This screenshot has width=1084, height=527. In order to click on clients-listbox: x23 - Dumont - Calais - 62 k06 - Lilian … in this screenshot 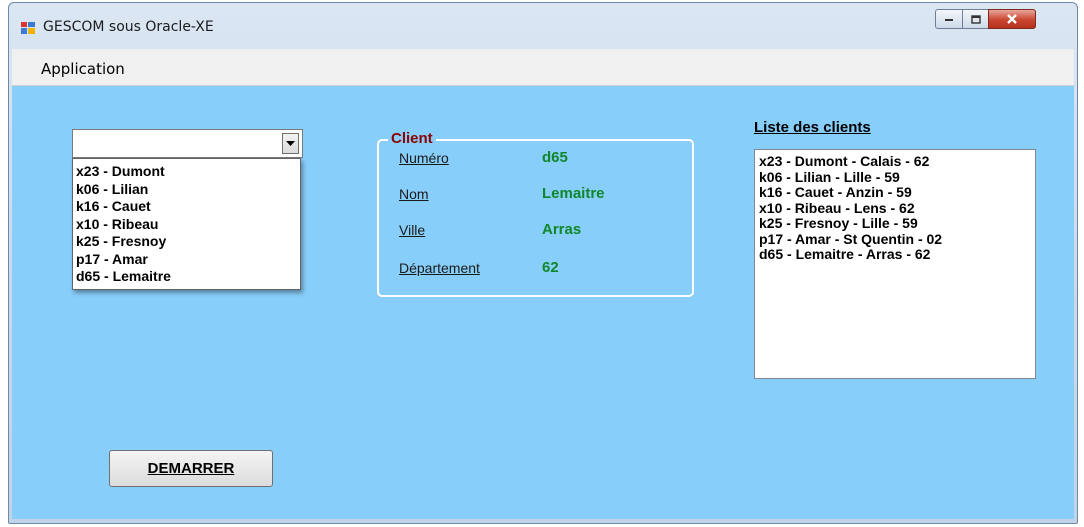, I will do `click(895, 264)`.